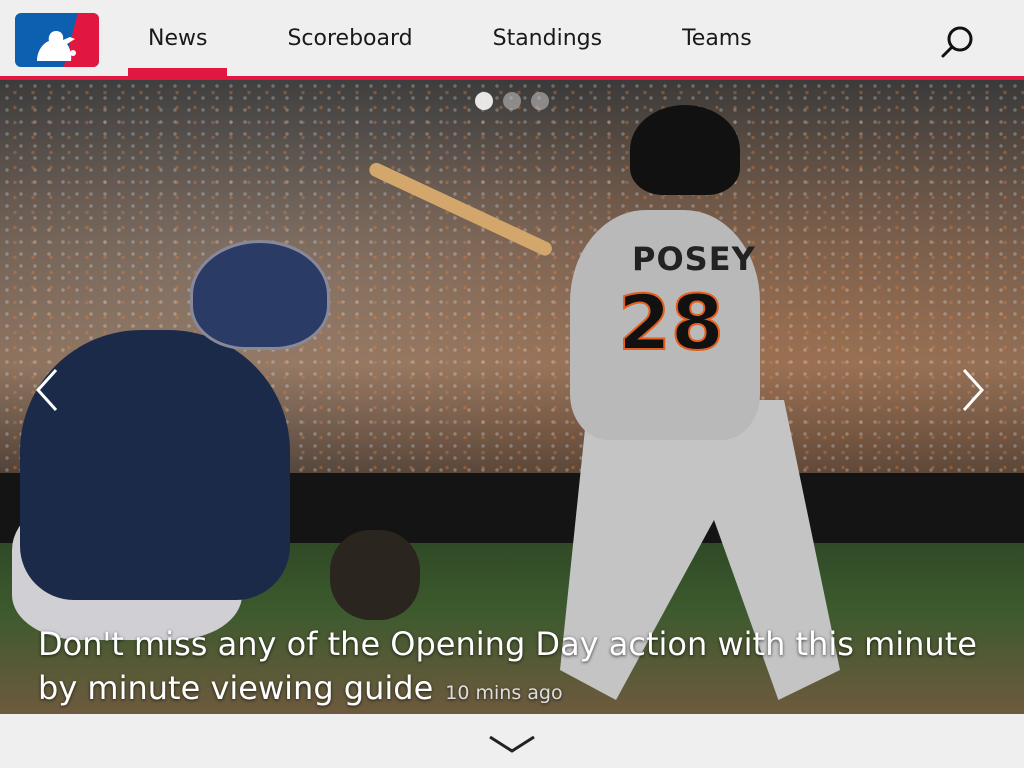 This screenshot has height=768, width=1024. Describe the element at coordinates (47, 390) in the screenshot. I see `chevron-left-icon` at that location.